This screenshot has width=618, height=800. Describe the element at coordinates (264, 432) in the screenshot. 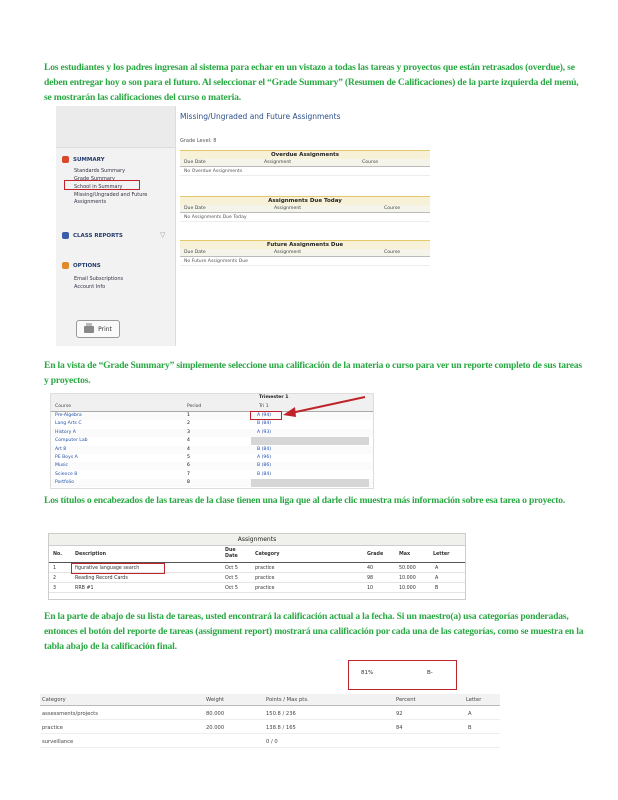

I see `grade-link: A (93)` at that location.